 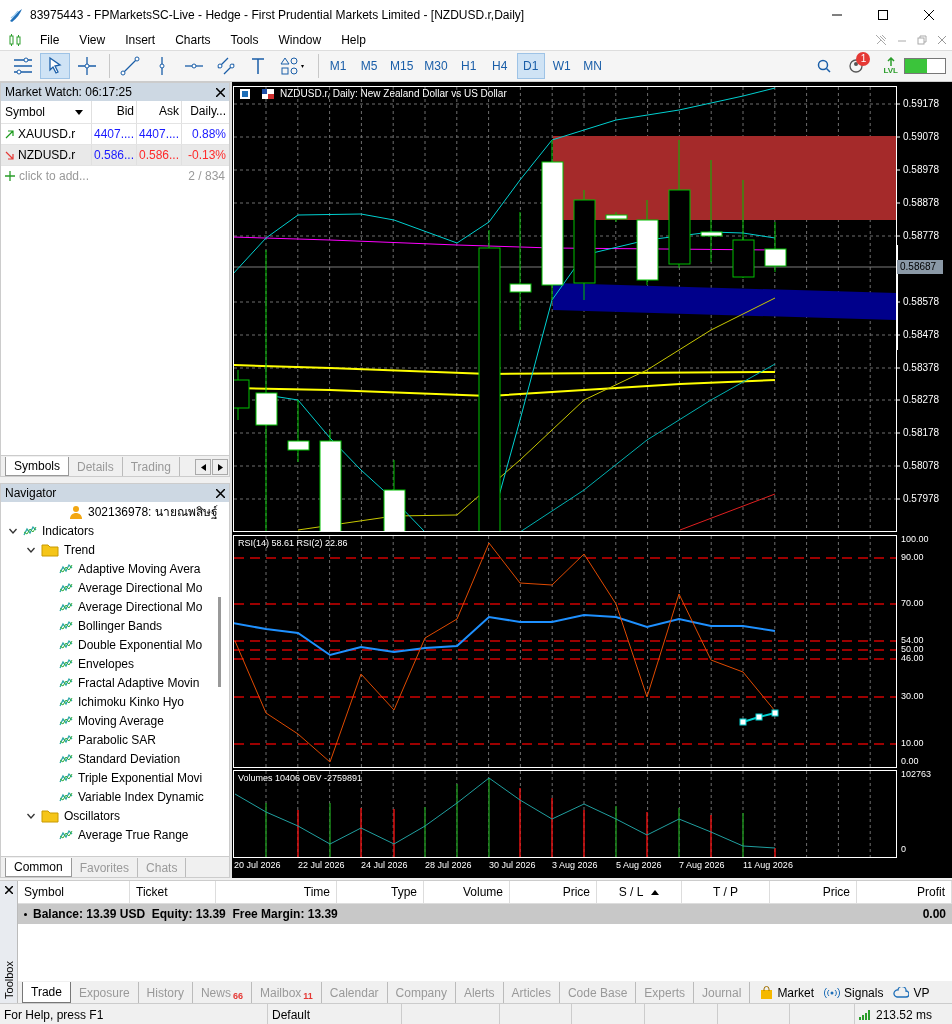 What do you see at coordinates (369, 66) in the screenshot?
I see `timeframe-button: M5` at bounding box center [369, 66].